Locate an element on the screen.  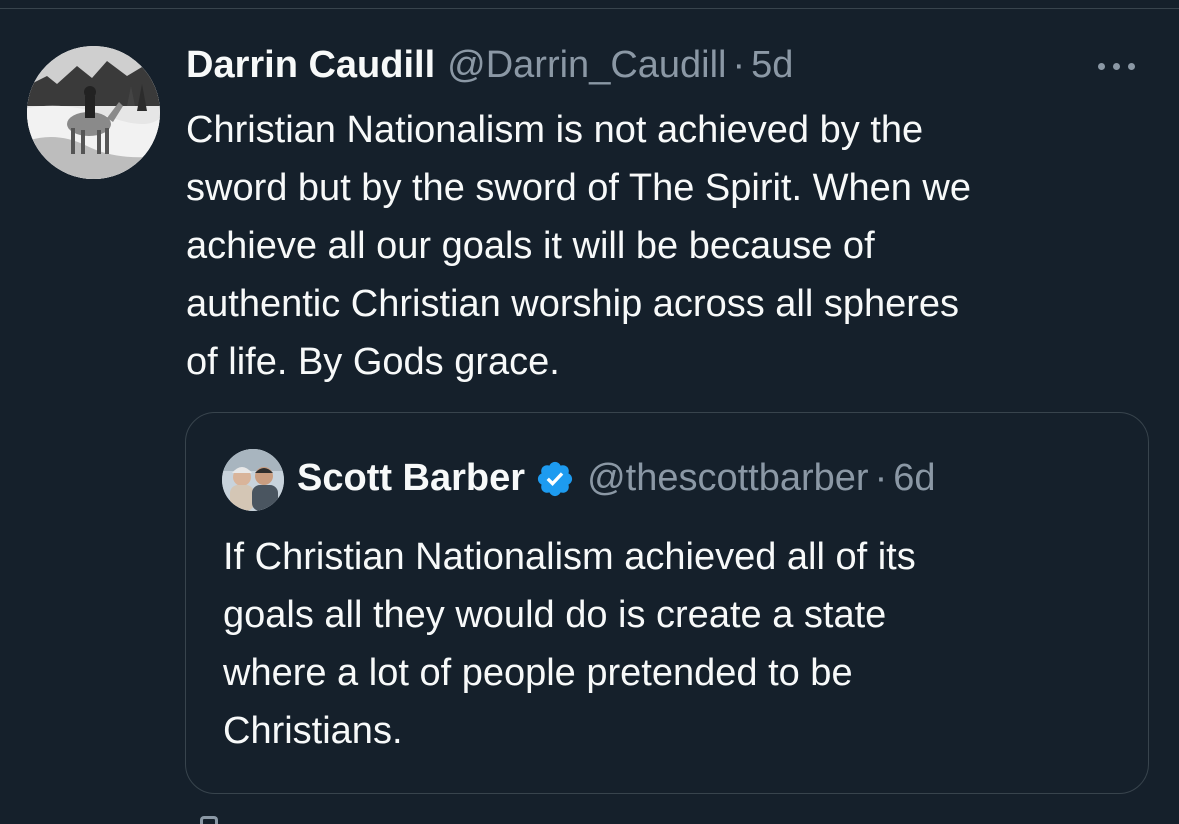
quoted-tweet-header: Scott Barber @thescottbarber · 6d is located at coordinates (616, 478).